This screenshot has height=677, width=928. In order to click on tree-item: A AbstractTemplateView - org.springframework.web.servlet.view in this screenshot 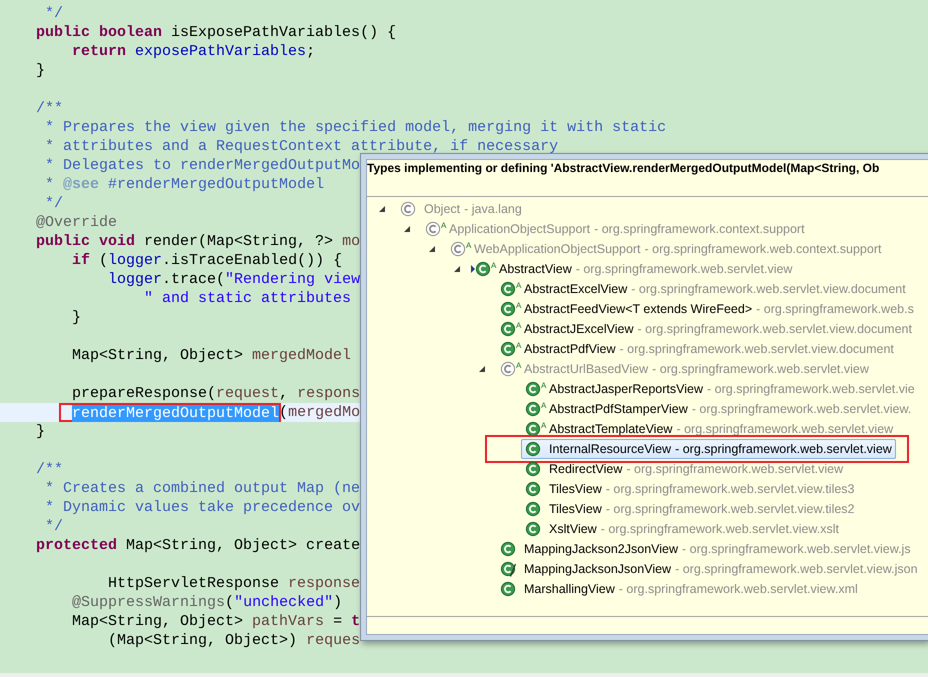, I will do `click(709, 429)`.